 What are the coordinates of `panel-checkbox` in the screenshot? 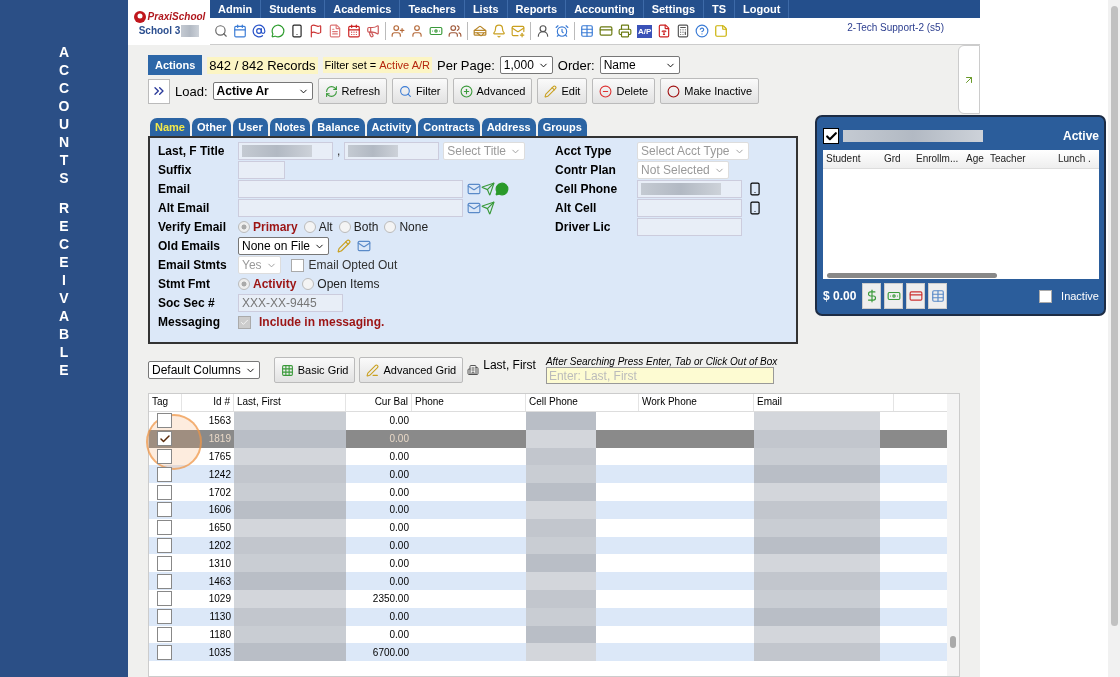 It's located at (831, 136).